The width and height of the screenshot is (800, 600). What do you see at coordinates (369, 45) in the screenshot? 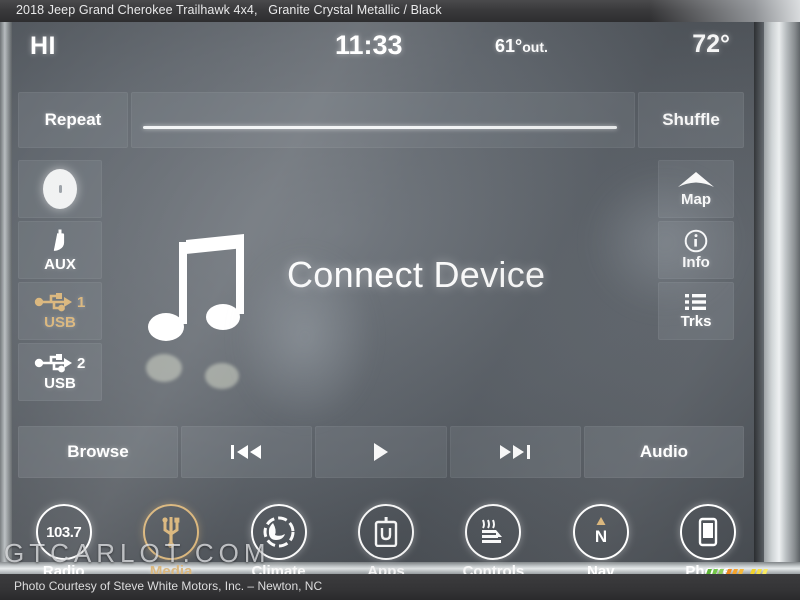
I see `clock: 11:33` at bounding box center [369, 45].